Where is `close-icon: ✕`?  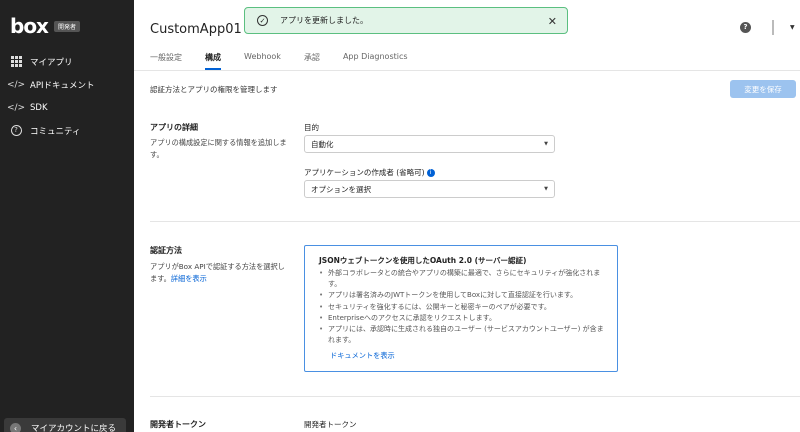 close-icon: ✕ is located at coordinates (552, 21).